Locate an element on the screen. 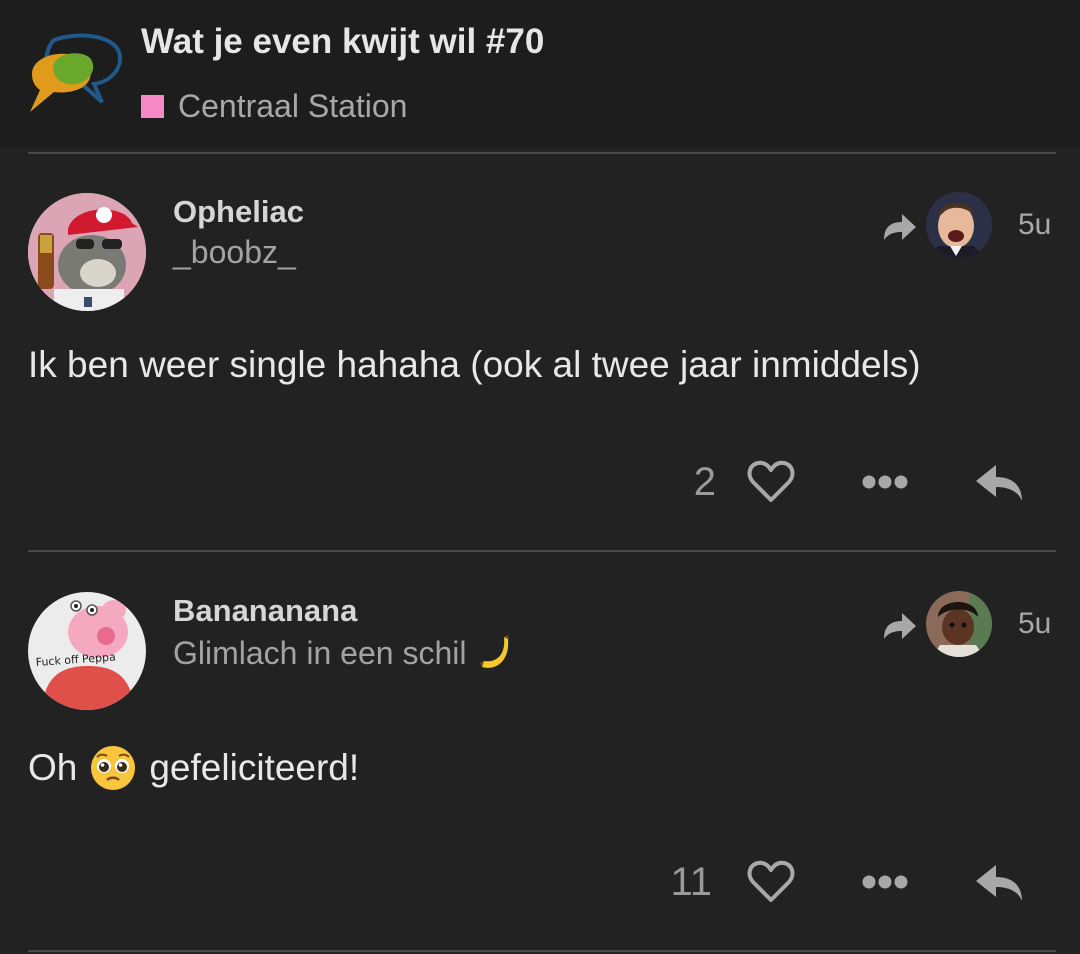  pleading-face-emoji-icon is located at coordinates (113, 768).